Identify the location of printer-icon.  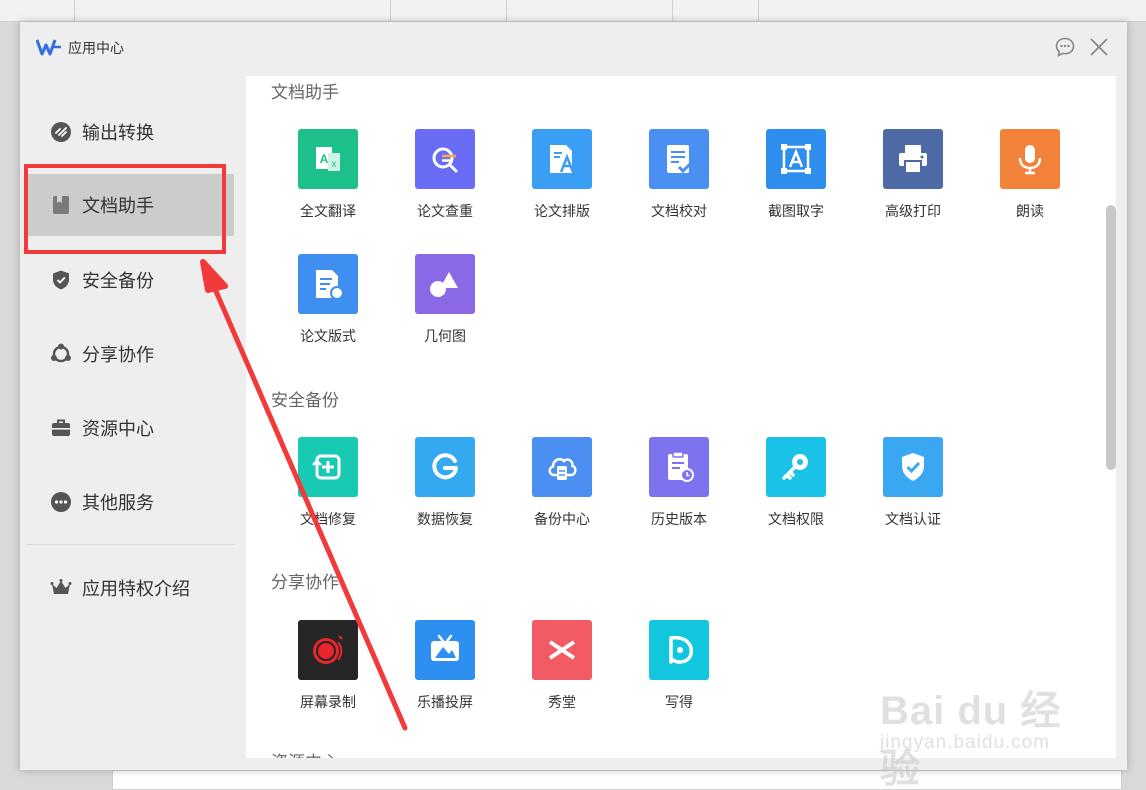
(913, 159).